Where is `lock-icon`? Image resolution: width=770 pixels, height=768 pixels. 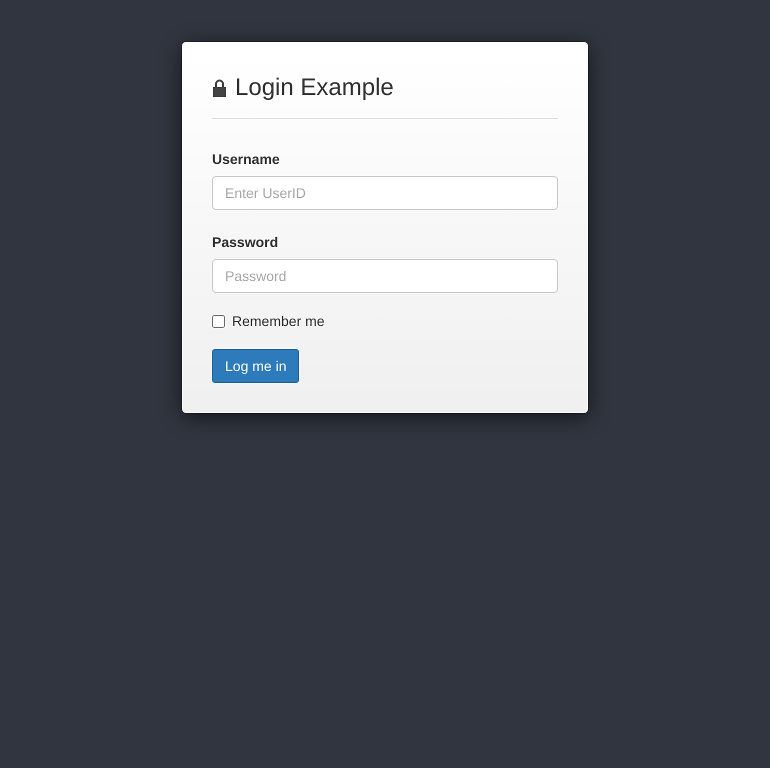
lock-icon is located at coordinates (219, 88).